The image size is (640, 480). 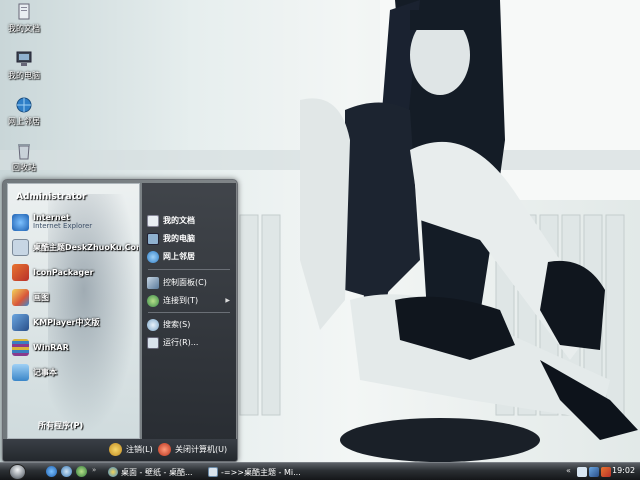 I want to click on documents-folder-icon, so click(x=24, y=12).